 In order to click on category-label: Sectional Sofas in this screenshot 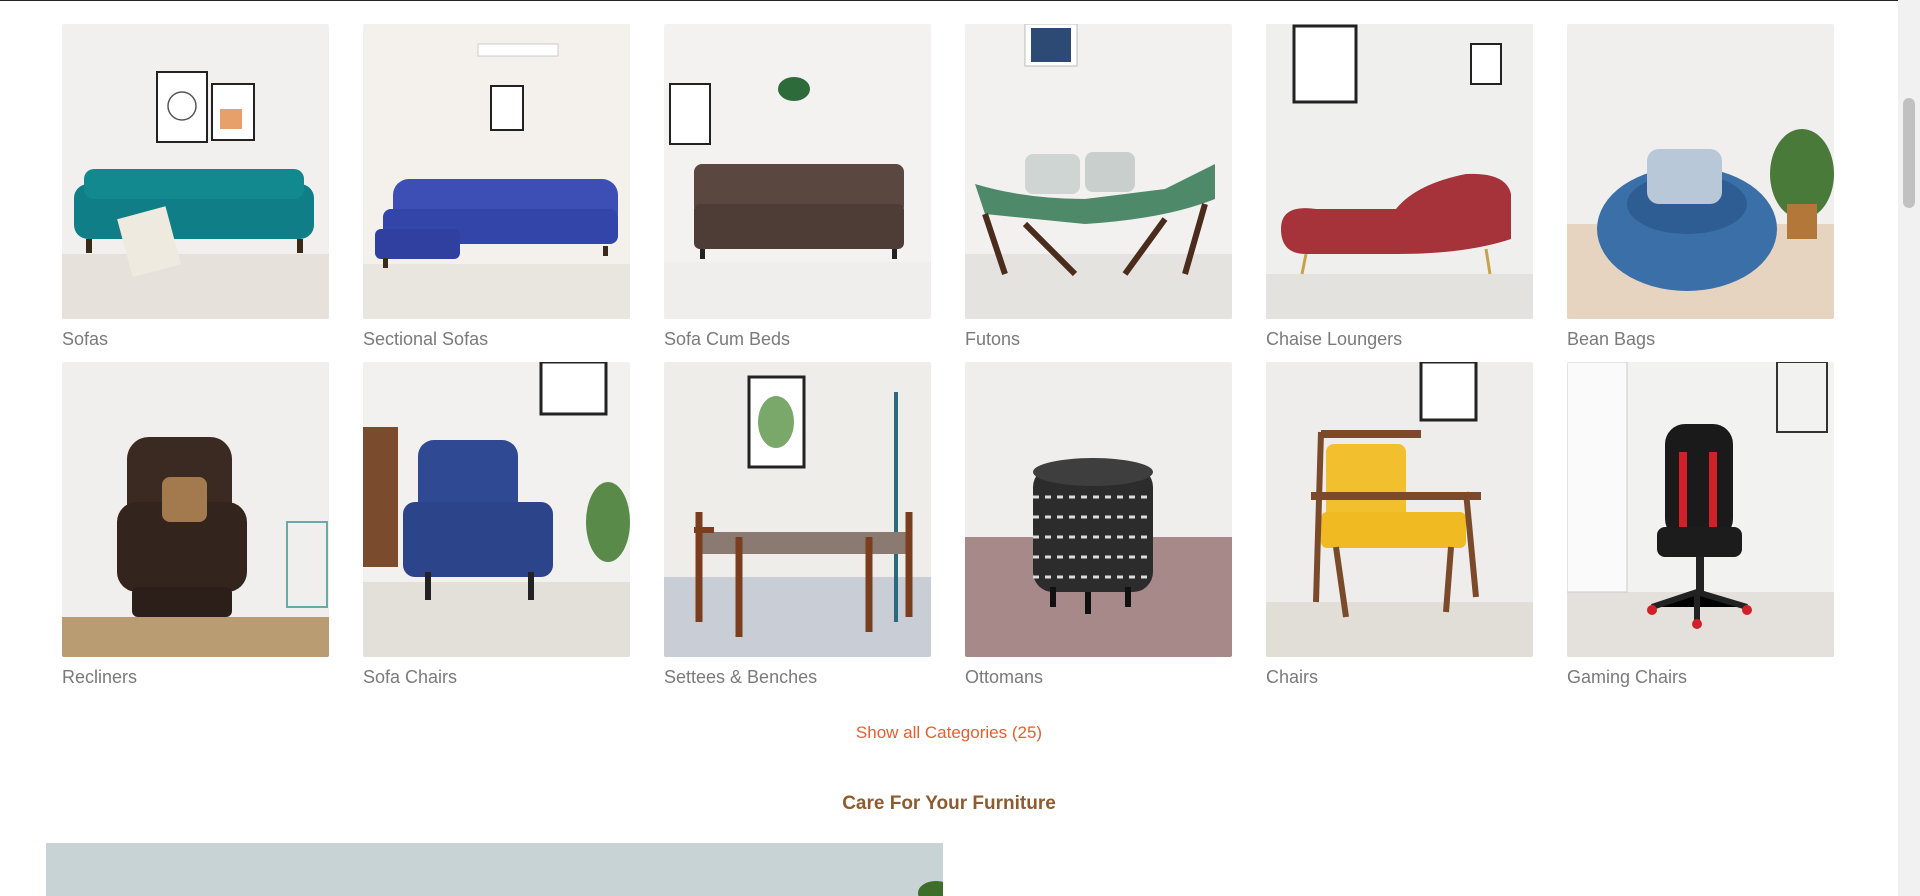, I will do `click(426, 339)`.